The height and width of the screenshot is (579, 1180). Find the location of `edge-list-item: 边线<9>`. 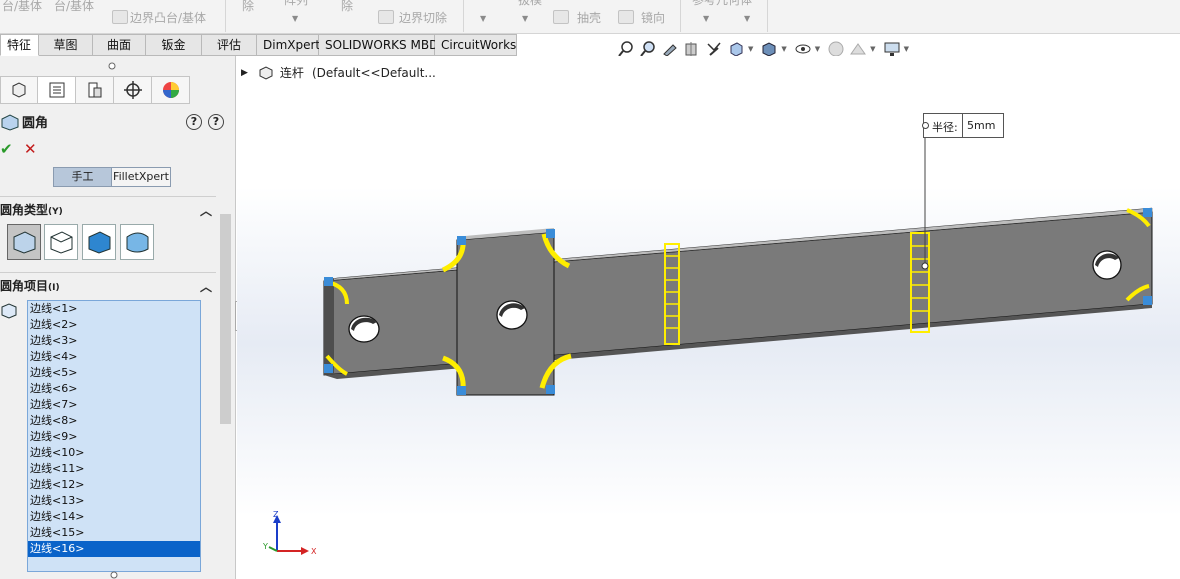

edge-list-item: 边线<9> is located at coordinates (114, 437).